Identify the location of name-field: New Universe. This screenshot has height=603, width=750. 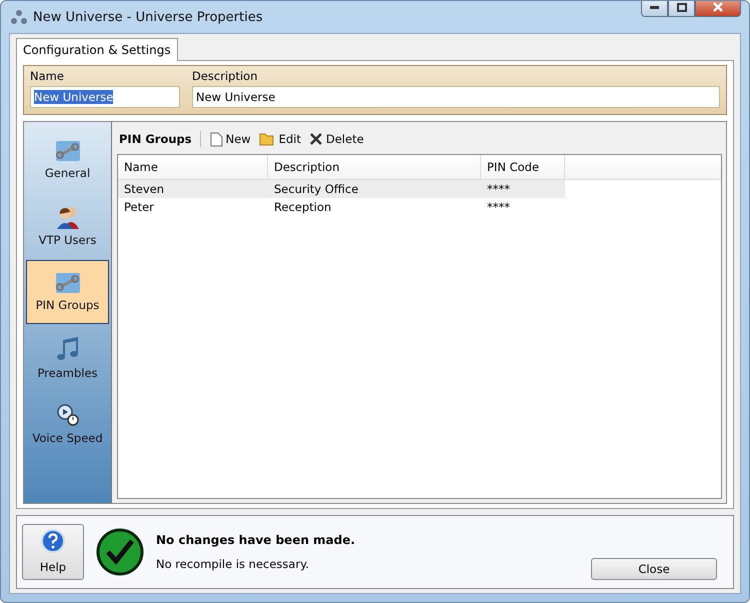
(105, 97).